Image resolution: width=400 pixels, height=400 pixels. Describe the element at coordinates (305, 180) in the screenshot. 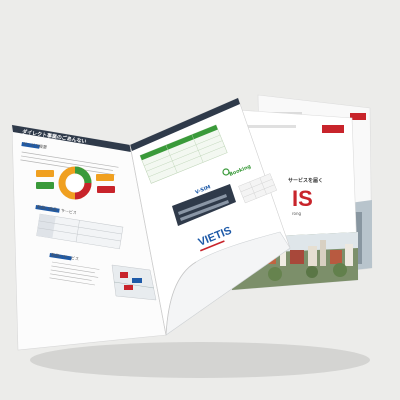

I see `back-sheet-tagline: サービスを届く` at that location.